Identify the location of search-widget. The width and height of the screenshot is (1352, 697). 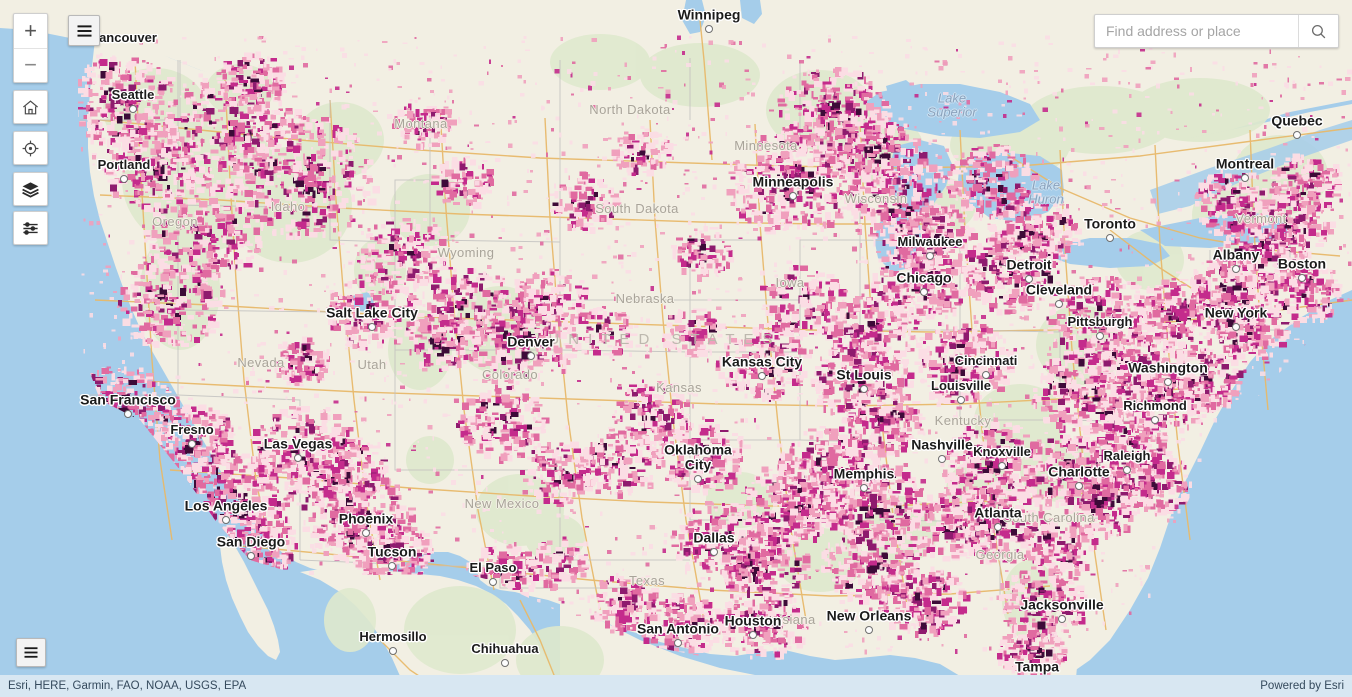
(1216, 31).